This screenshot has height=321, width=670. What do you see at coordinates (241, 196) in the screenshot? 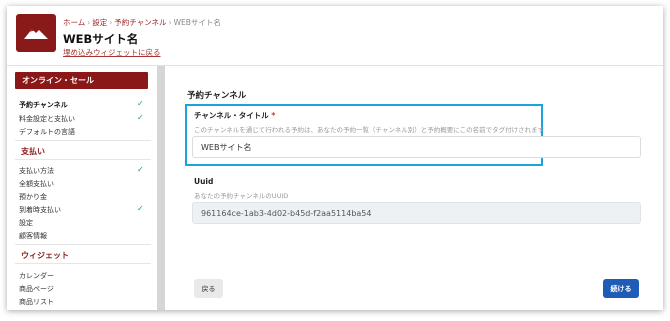
I see `uuid-description: あなたの予約チャンネルのUUID` at bounding box center [241, 196].